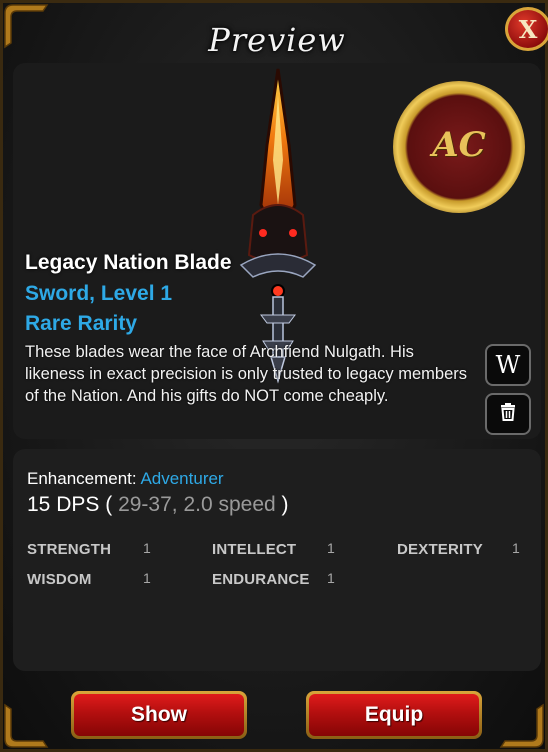 Image resolution: width=548 pixels, height=752 pixels. What do you see at coordinates (197, 504) in the screenshot?
I see `dps-detail: 29-37, 2.0 speed` at bounding box center [197, 504].